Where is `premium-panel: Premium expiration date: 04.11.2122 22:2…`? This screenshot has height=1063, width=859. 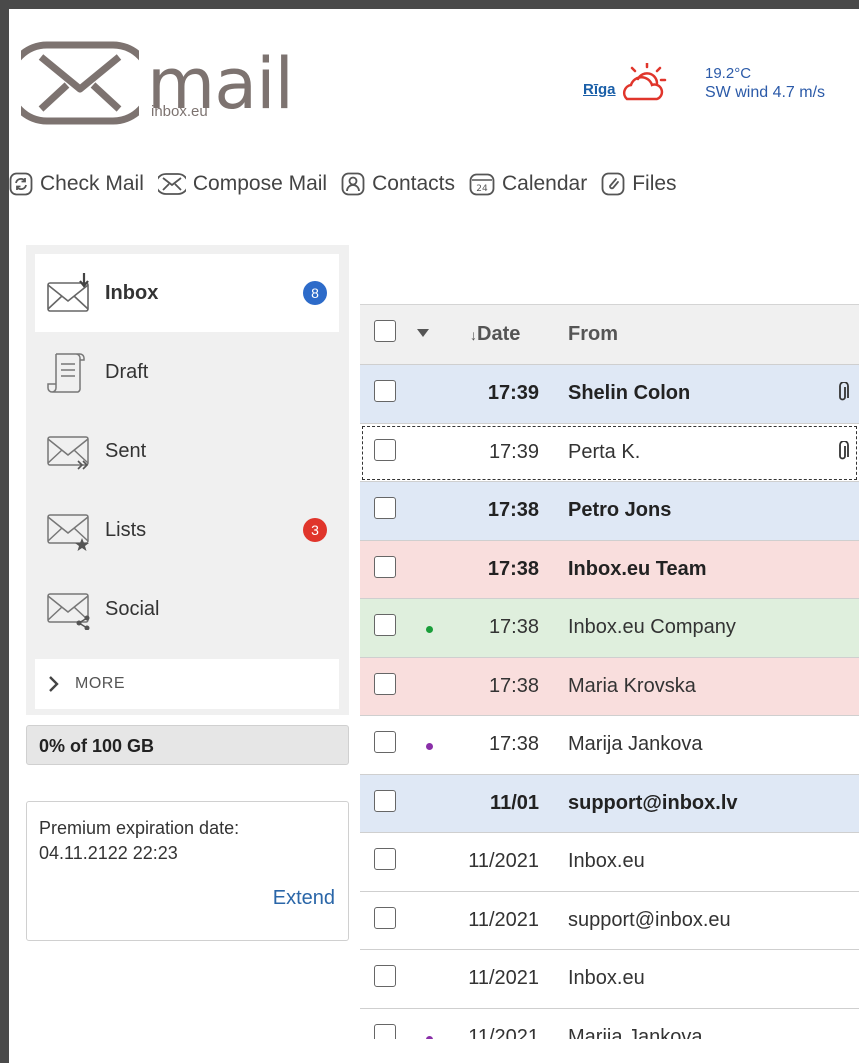 premium-panel: Premium expiration date: 04.11.2122 22:2… is located at coordinates (187, 871).